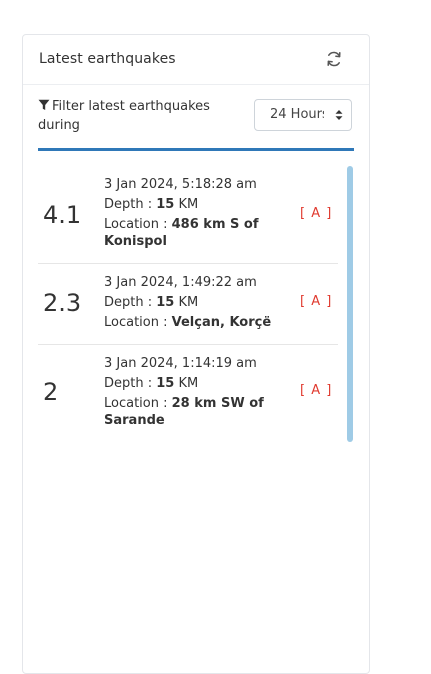 This screenshot has width=431, height=674. I want to click on list-scrollbar, so click(350, 304).